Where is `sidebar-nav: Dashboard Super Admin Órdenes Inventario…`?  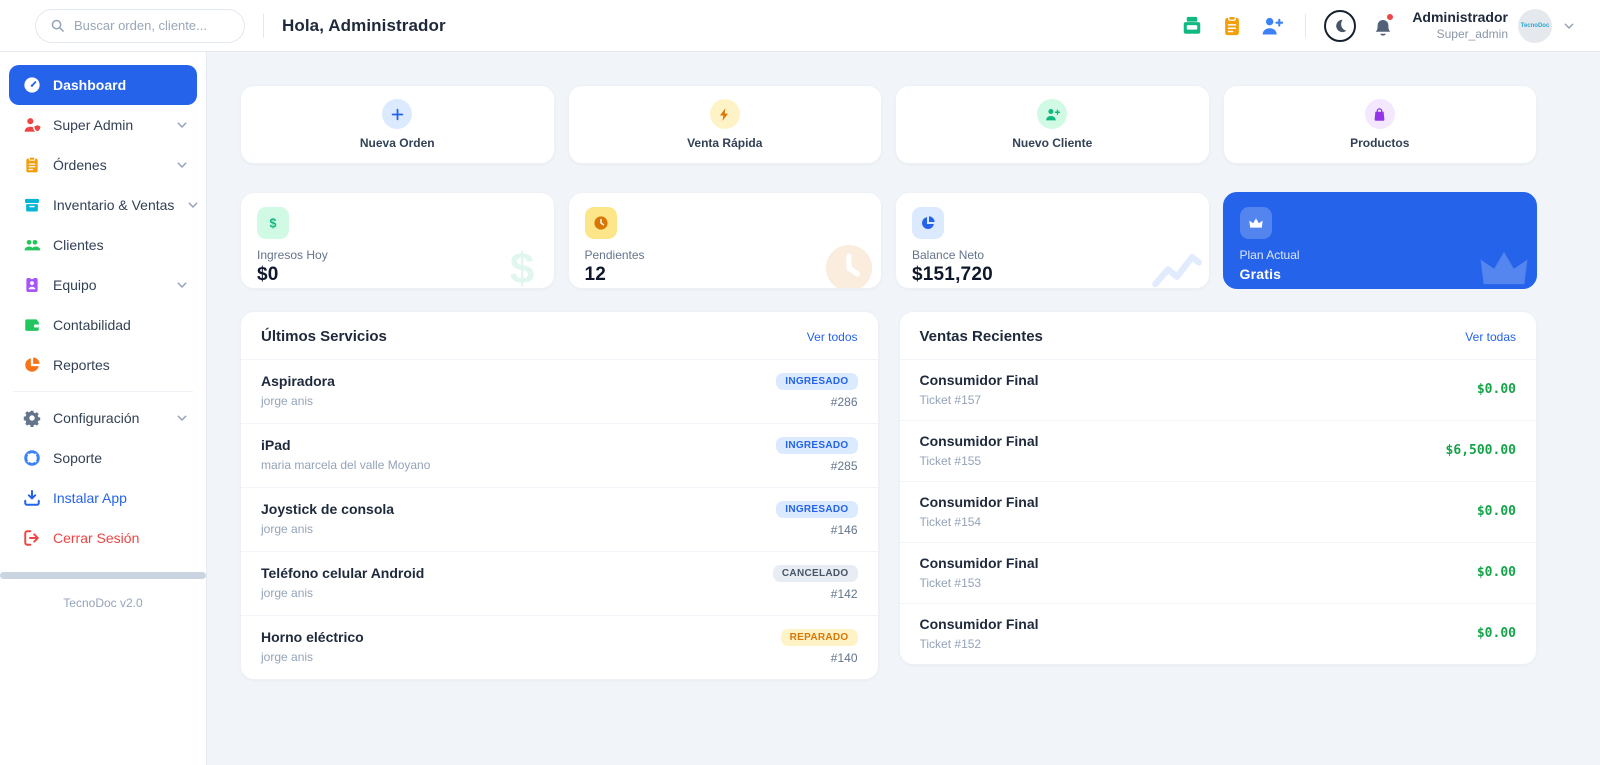
sidebar-nav: Dashboard Super Admin Órdenes Inventario… is located at coordinates (103, 311).